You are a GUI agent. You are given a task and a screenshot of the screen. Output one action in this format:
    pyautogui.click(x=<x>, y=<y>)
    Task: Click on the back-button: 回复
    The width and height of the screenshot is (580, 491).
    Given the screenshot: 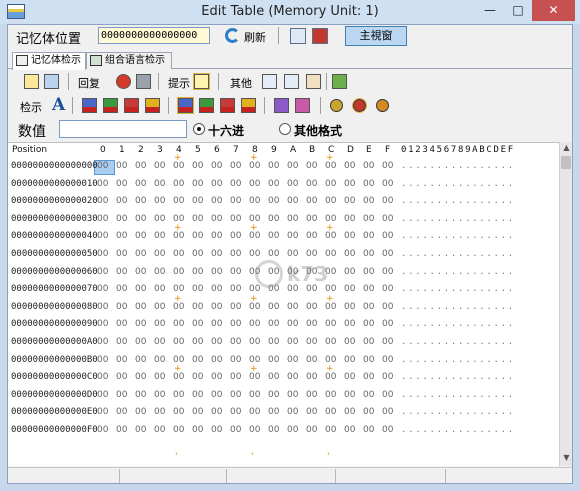 What is the action you would take?
    pyautogui.click(x=89, y=83)
    